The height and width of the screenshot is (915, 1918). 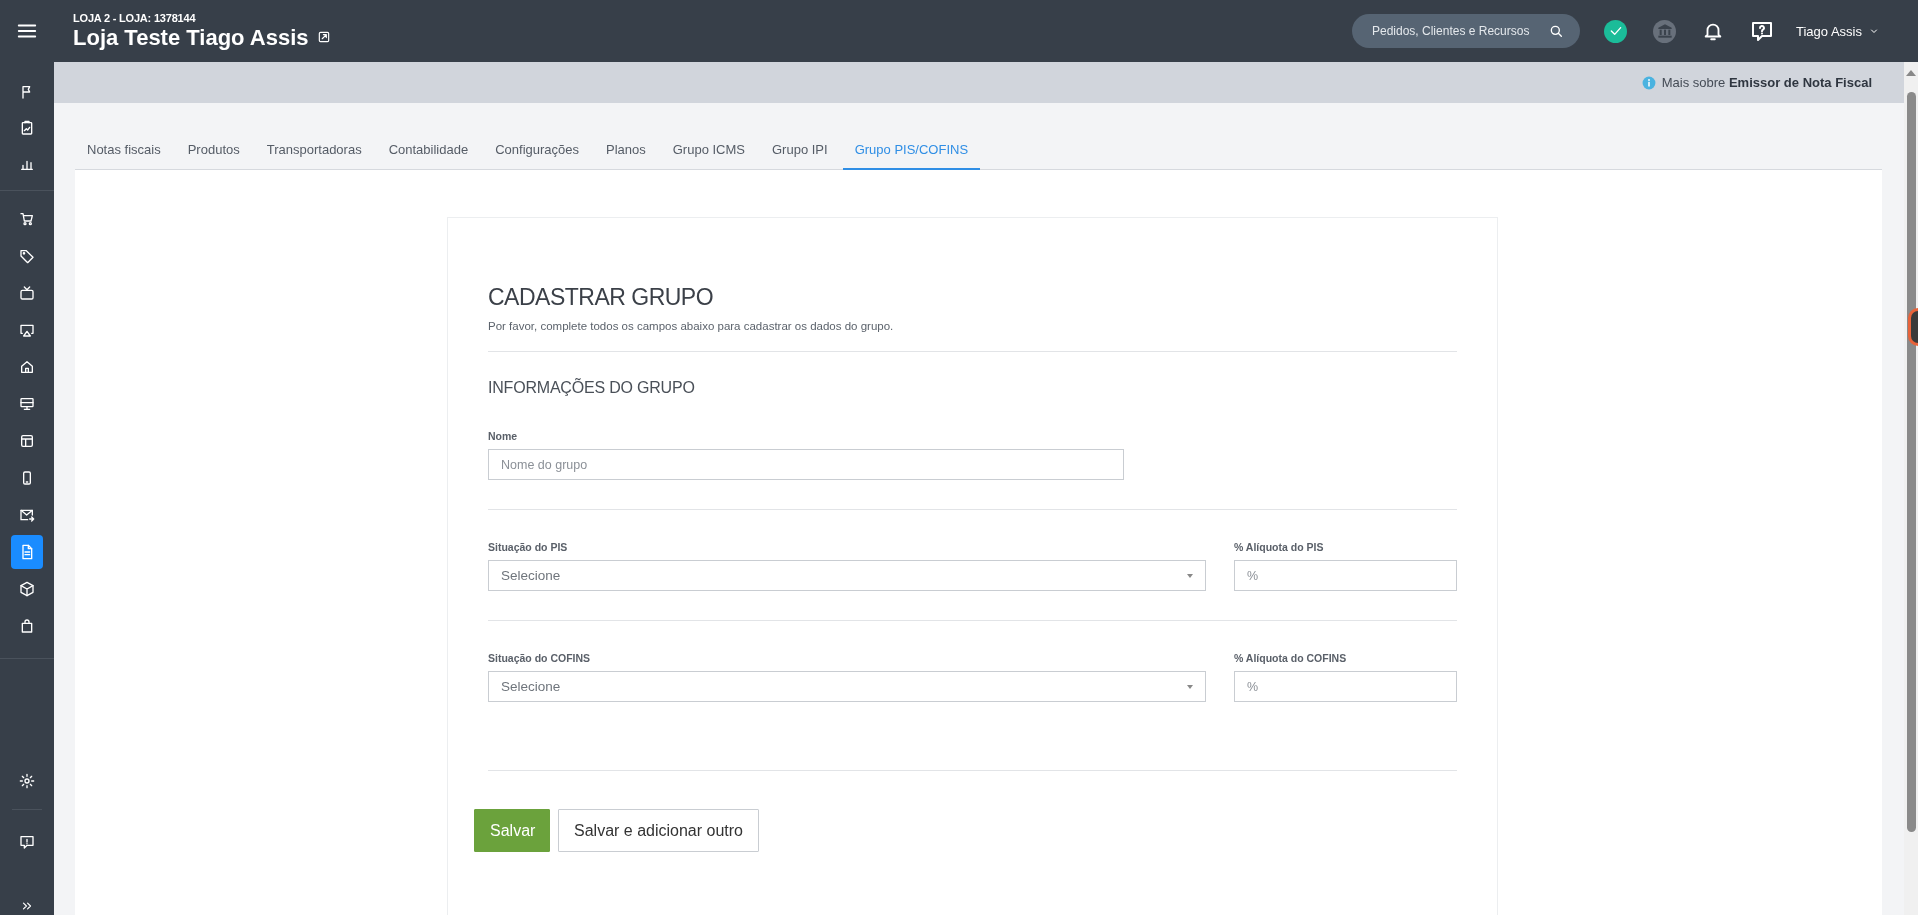 What do you see at coordinates (27, 367) in the screenshot?
I see `house-icon` at bounding box center [27, 367].